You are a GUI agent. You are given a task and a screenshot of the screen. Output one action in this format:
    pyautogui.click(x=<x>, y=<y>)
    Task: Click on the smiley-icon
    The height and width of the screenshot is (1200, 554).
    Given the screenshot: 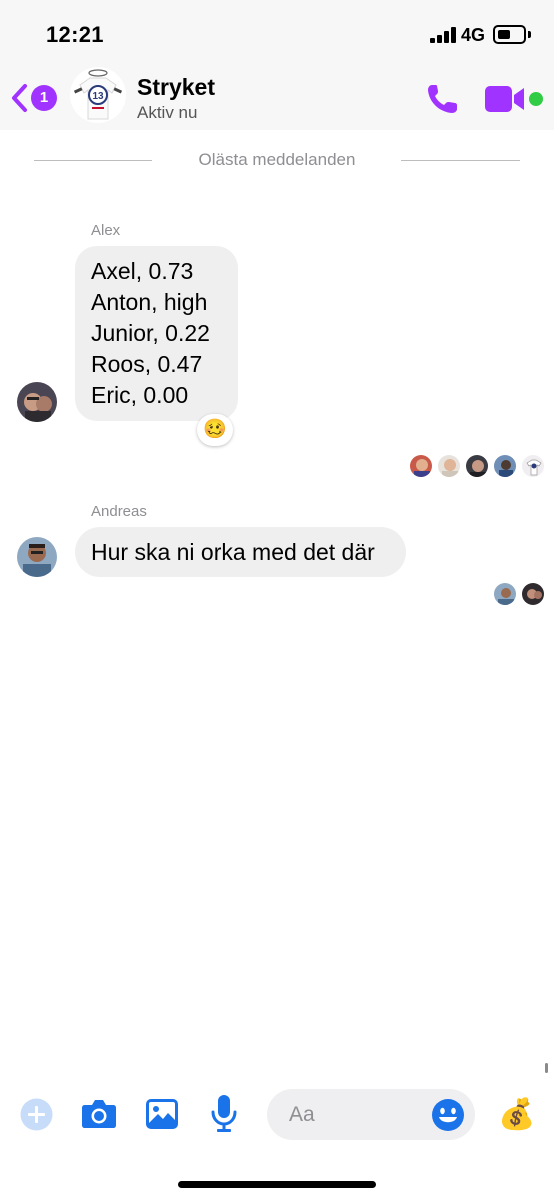 What is the action you would take?
    pyautogui.click(x=448, y=1115)
    